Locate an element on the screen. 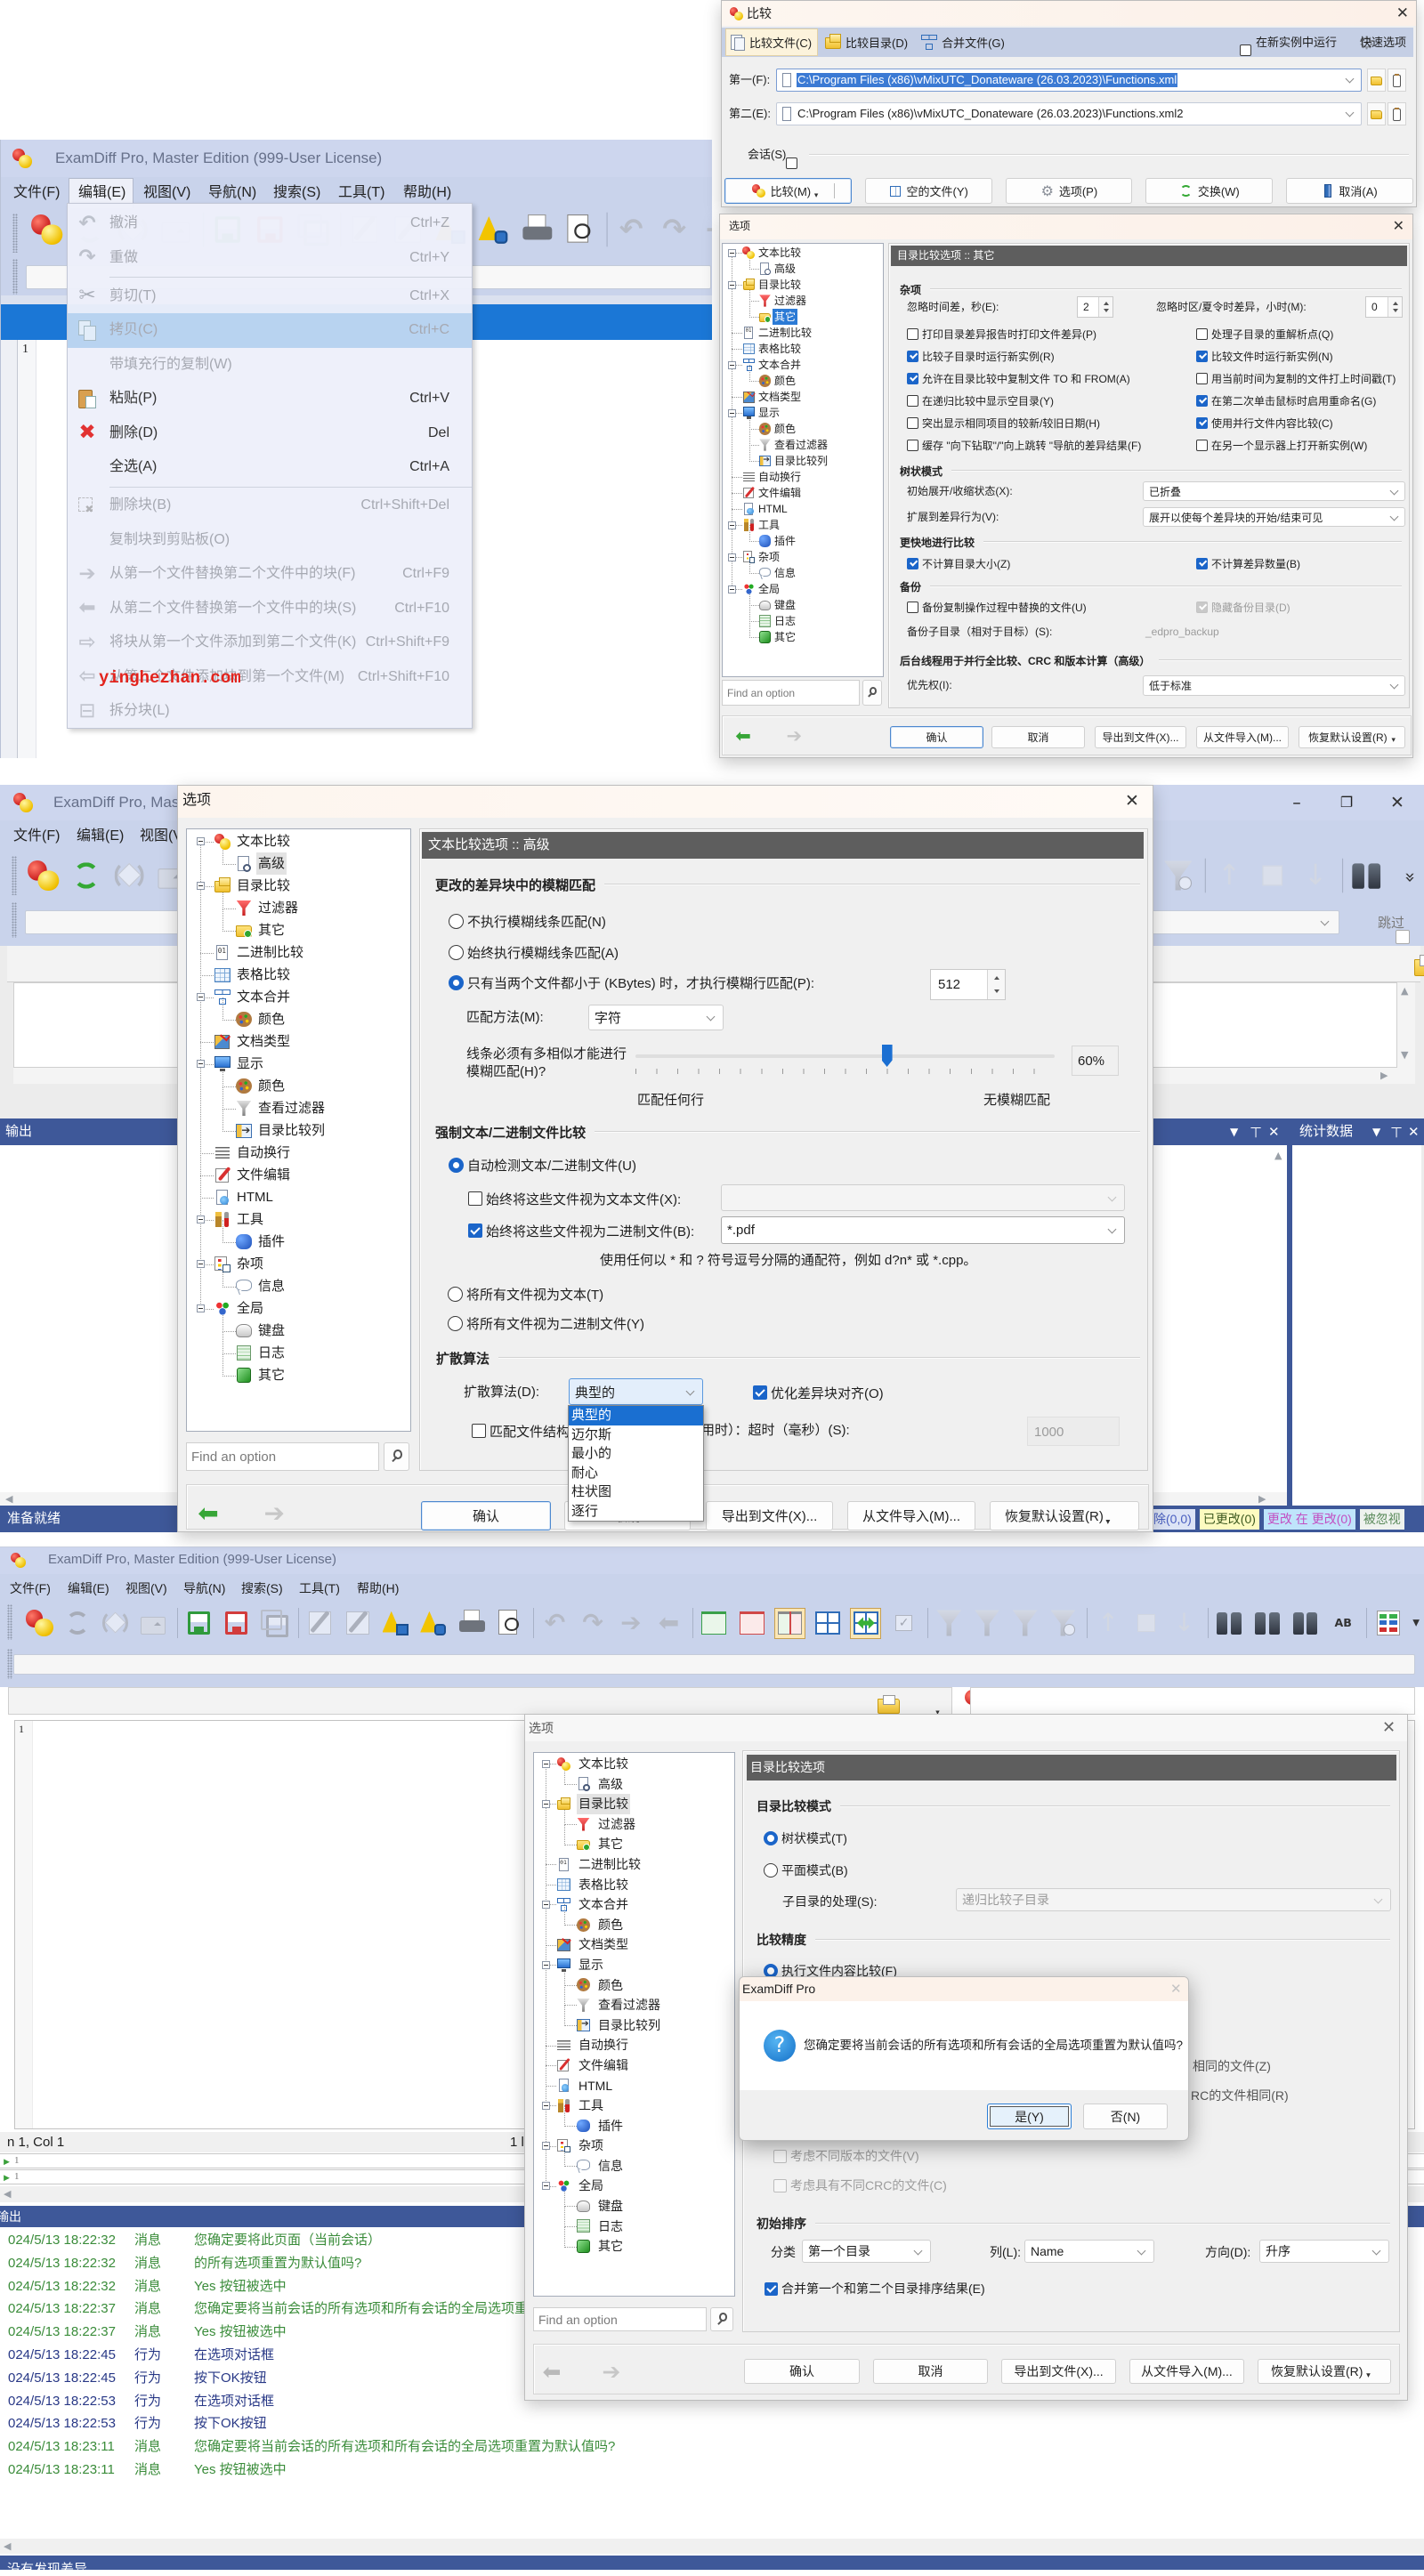 Image resolution: width=1424 pixels, height=2576 pixels. tree-item: 自动换行 is located at coordinates (299, 1153).